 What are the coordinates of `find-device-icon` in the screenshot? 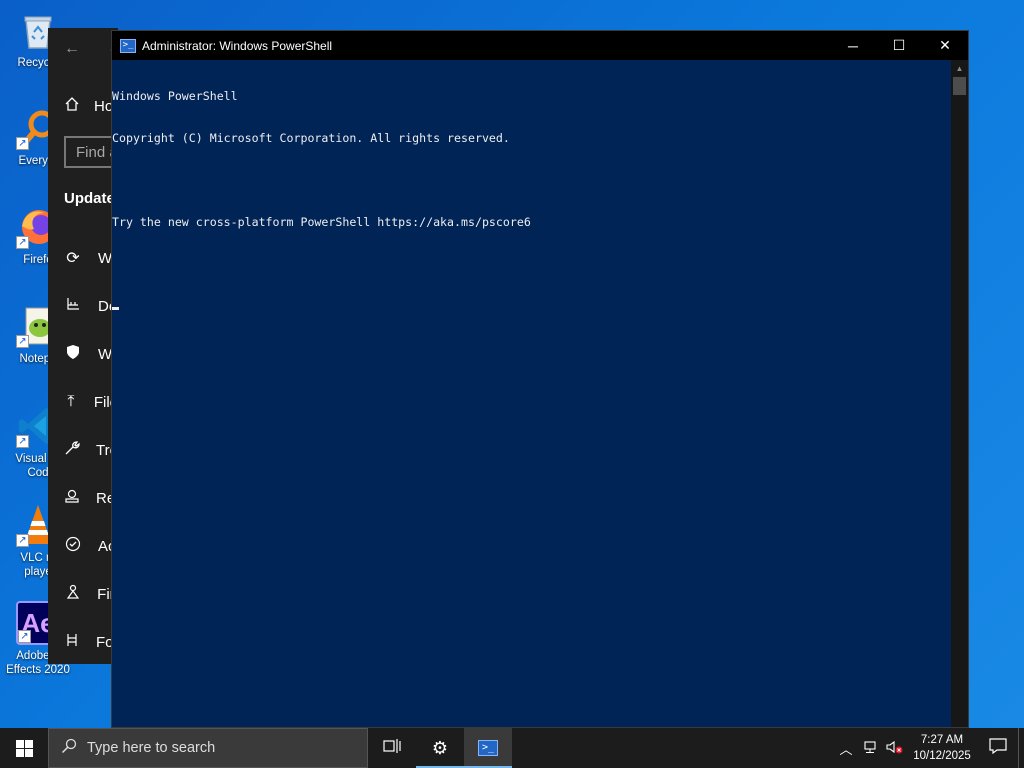 It's located at (72, 594).